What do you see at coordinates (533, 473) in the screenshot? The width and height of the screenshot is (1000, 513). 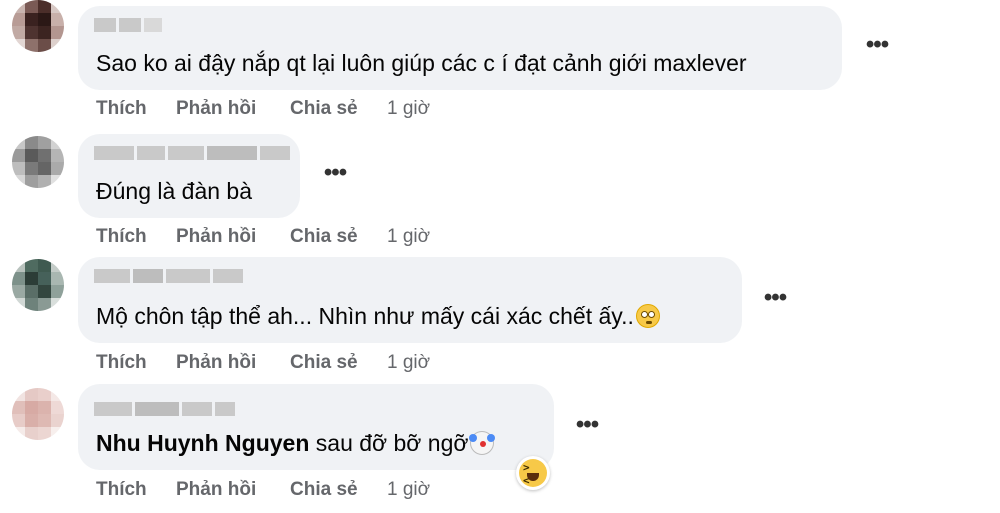 I see `haha-reaction-icon` at bounding box center [533, 473].